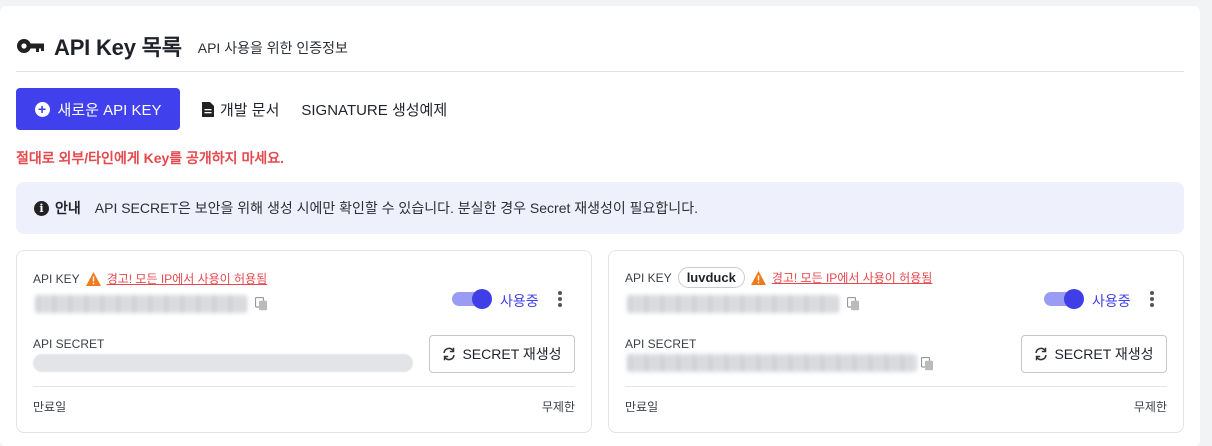 This screenshot has height=446, width=1212. I want to click on key-name-tag: luvduck, so click(711, 277).